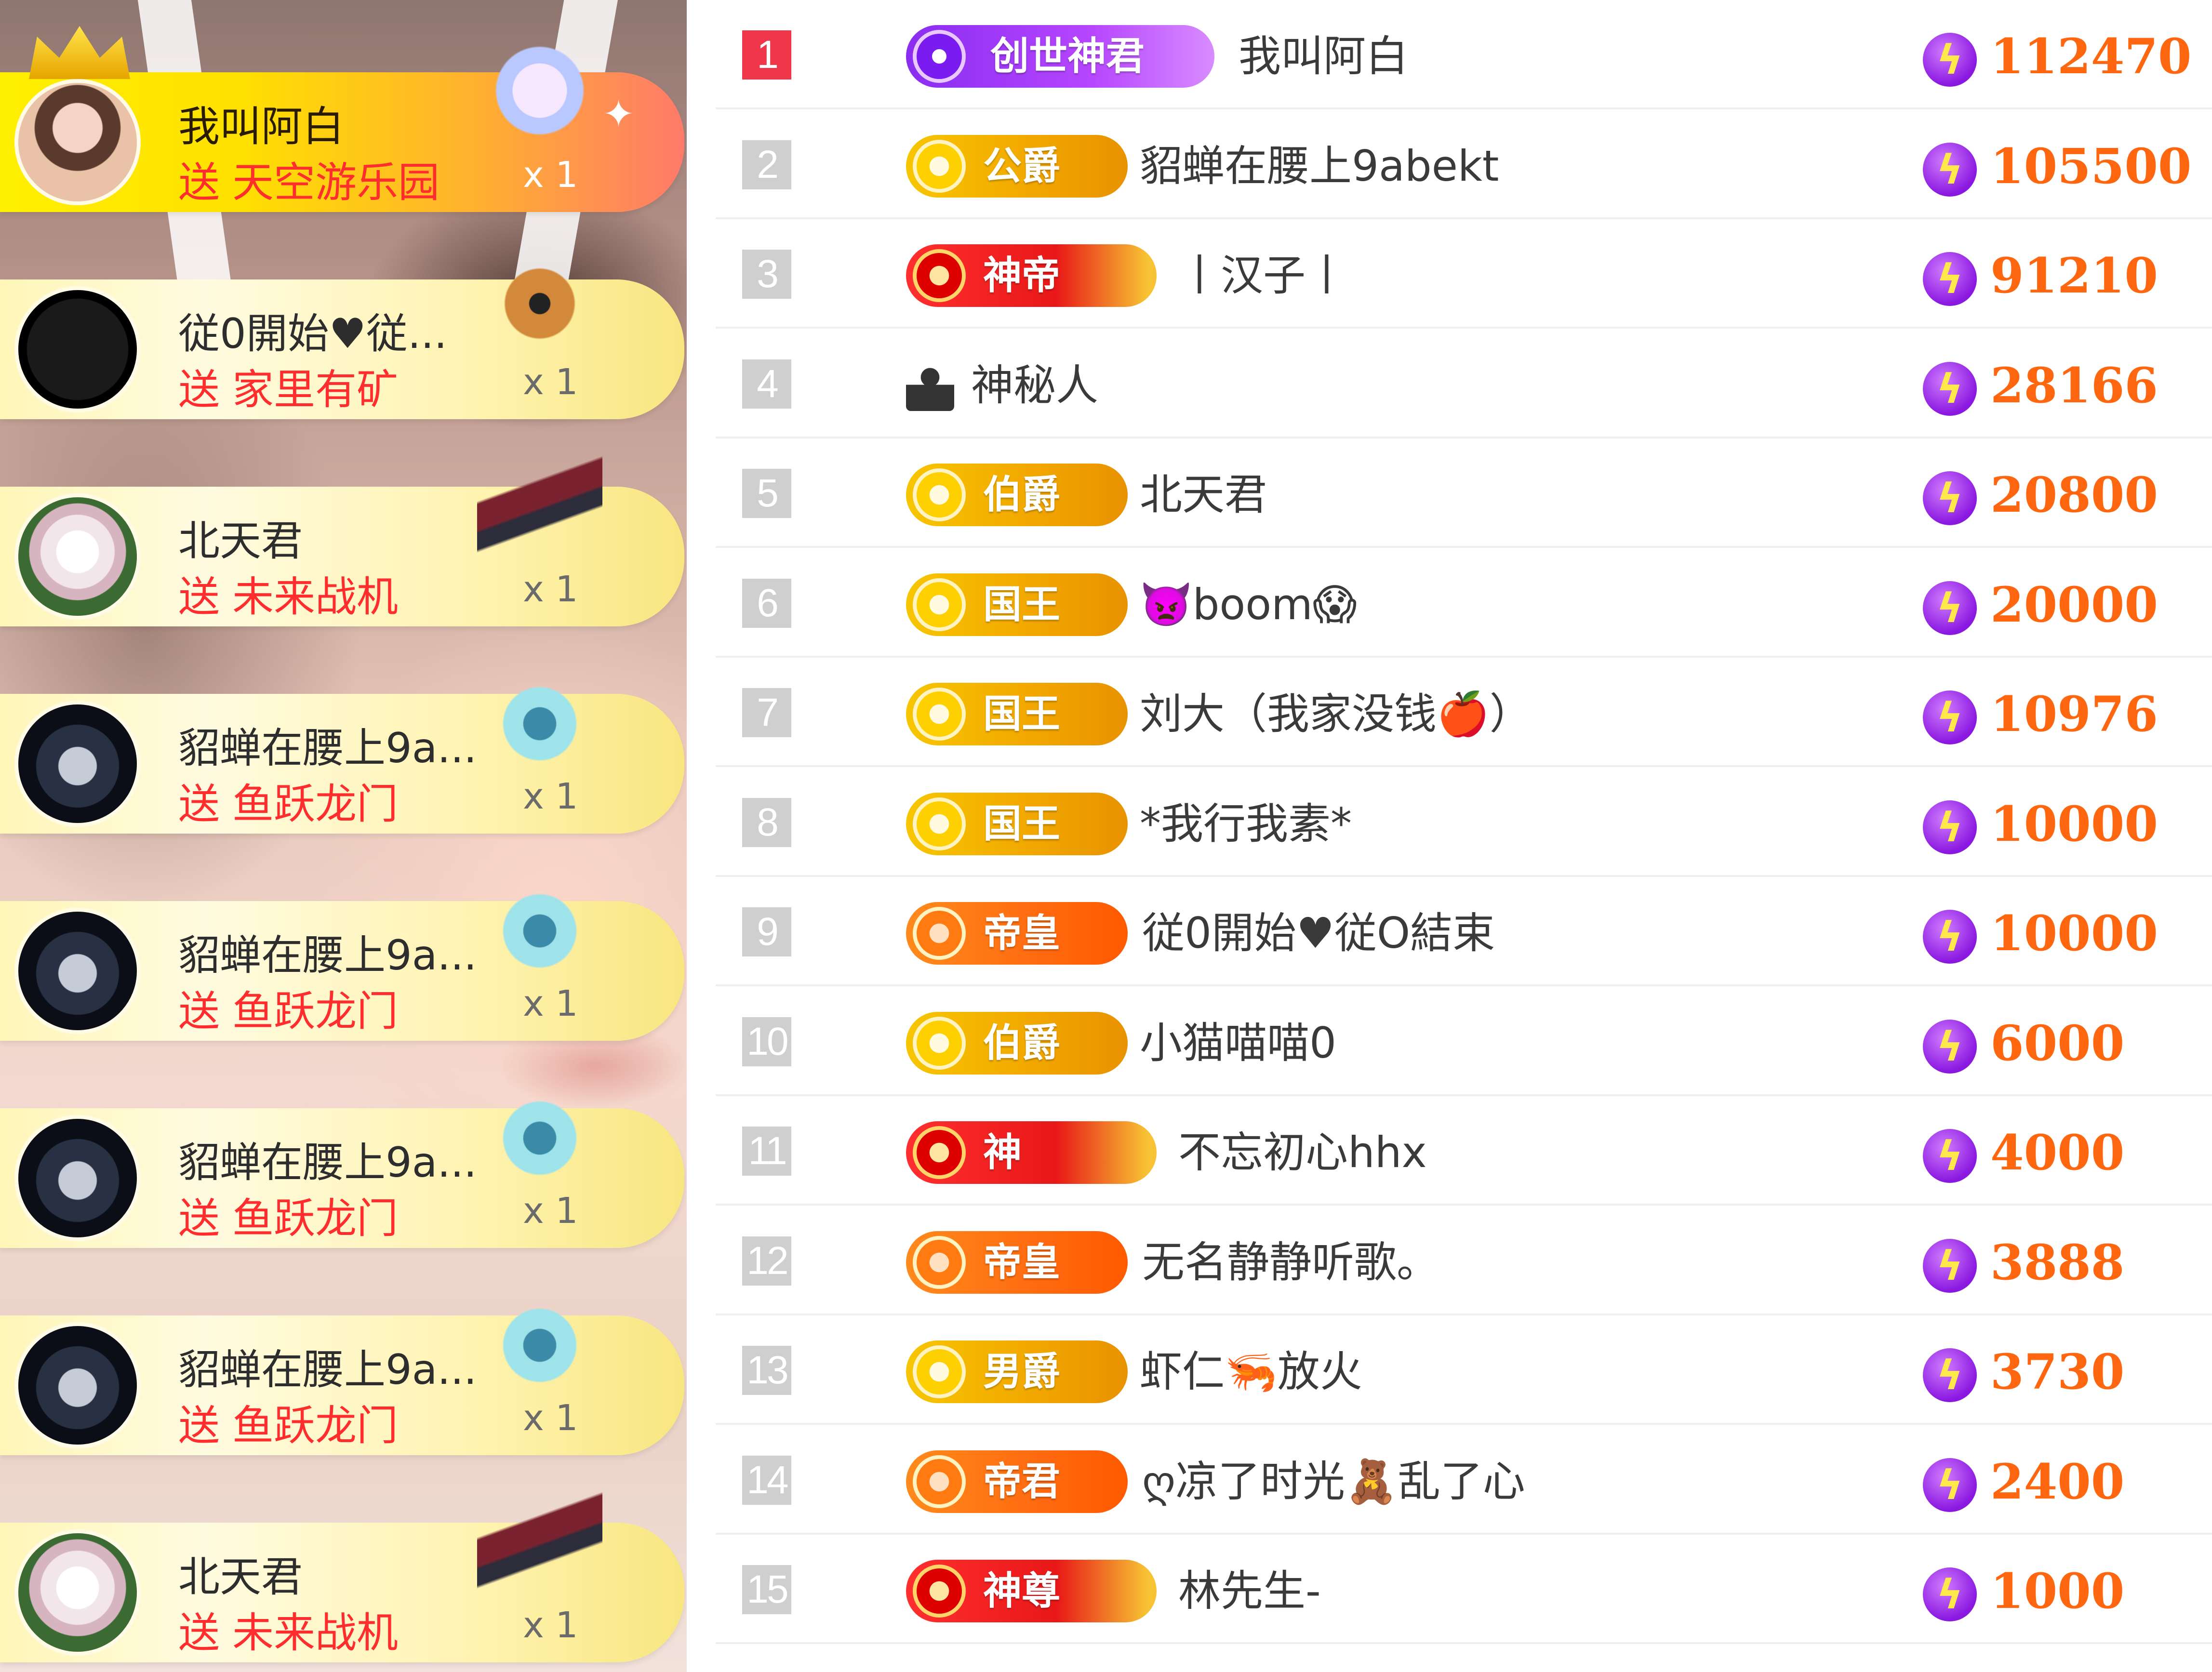 Image resolution: width=2212 pixels, height=1672 pixels. Describe the element at coordinates (288, 1007) in the screenshot. I see `gift-send-text: 送鱼跃龙门` at that location.